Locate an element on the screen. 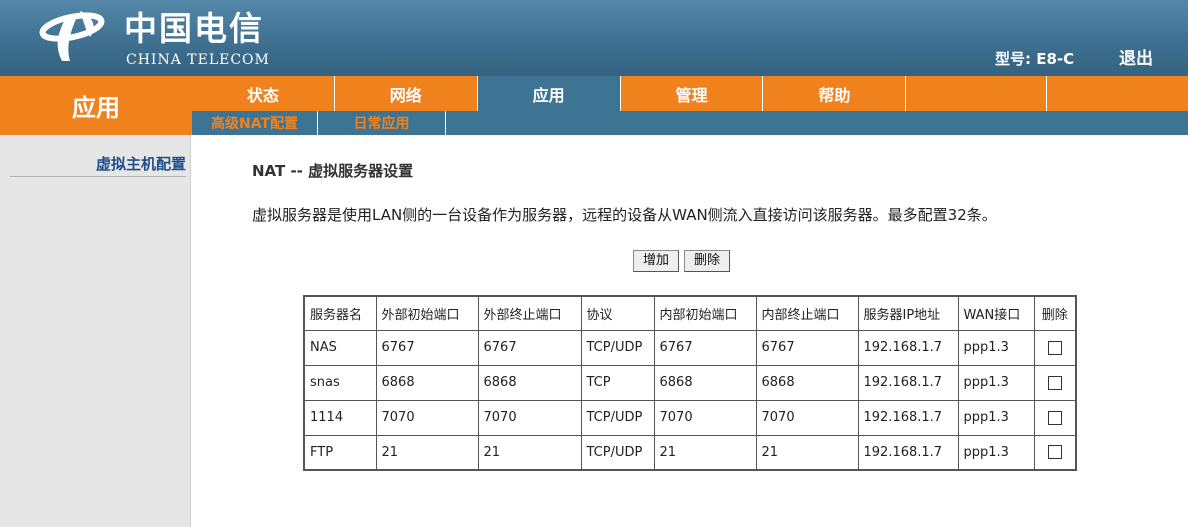 The width and height of the screenshot is (1188, 527). device-model: 型号: E8-C is located at coordinates (1035, 59).